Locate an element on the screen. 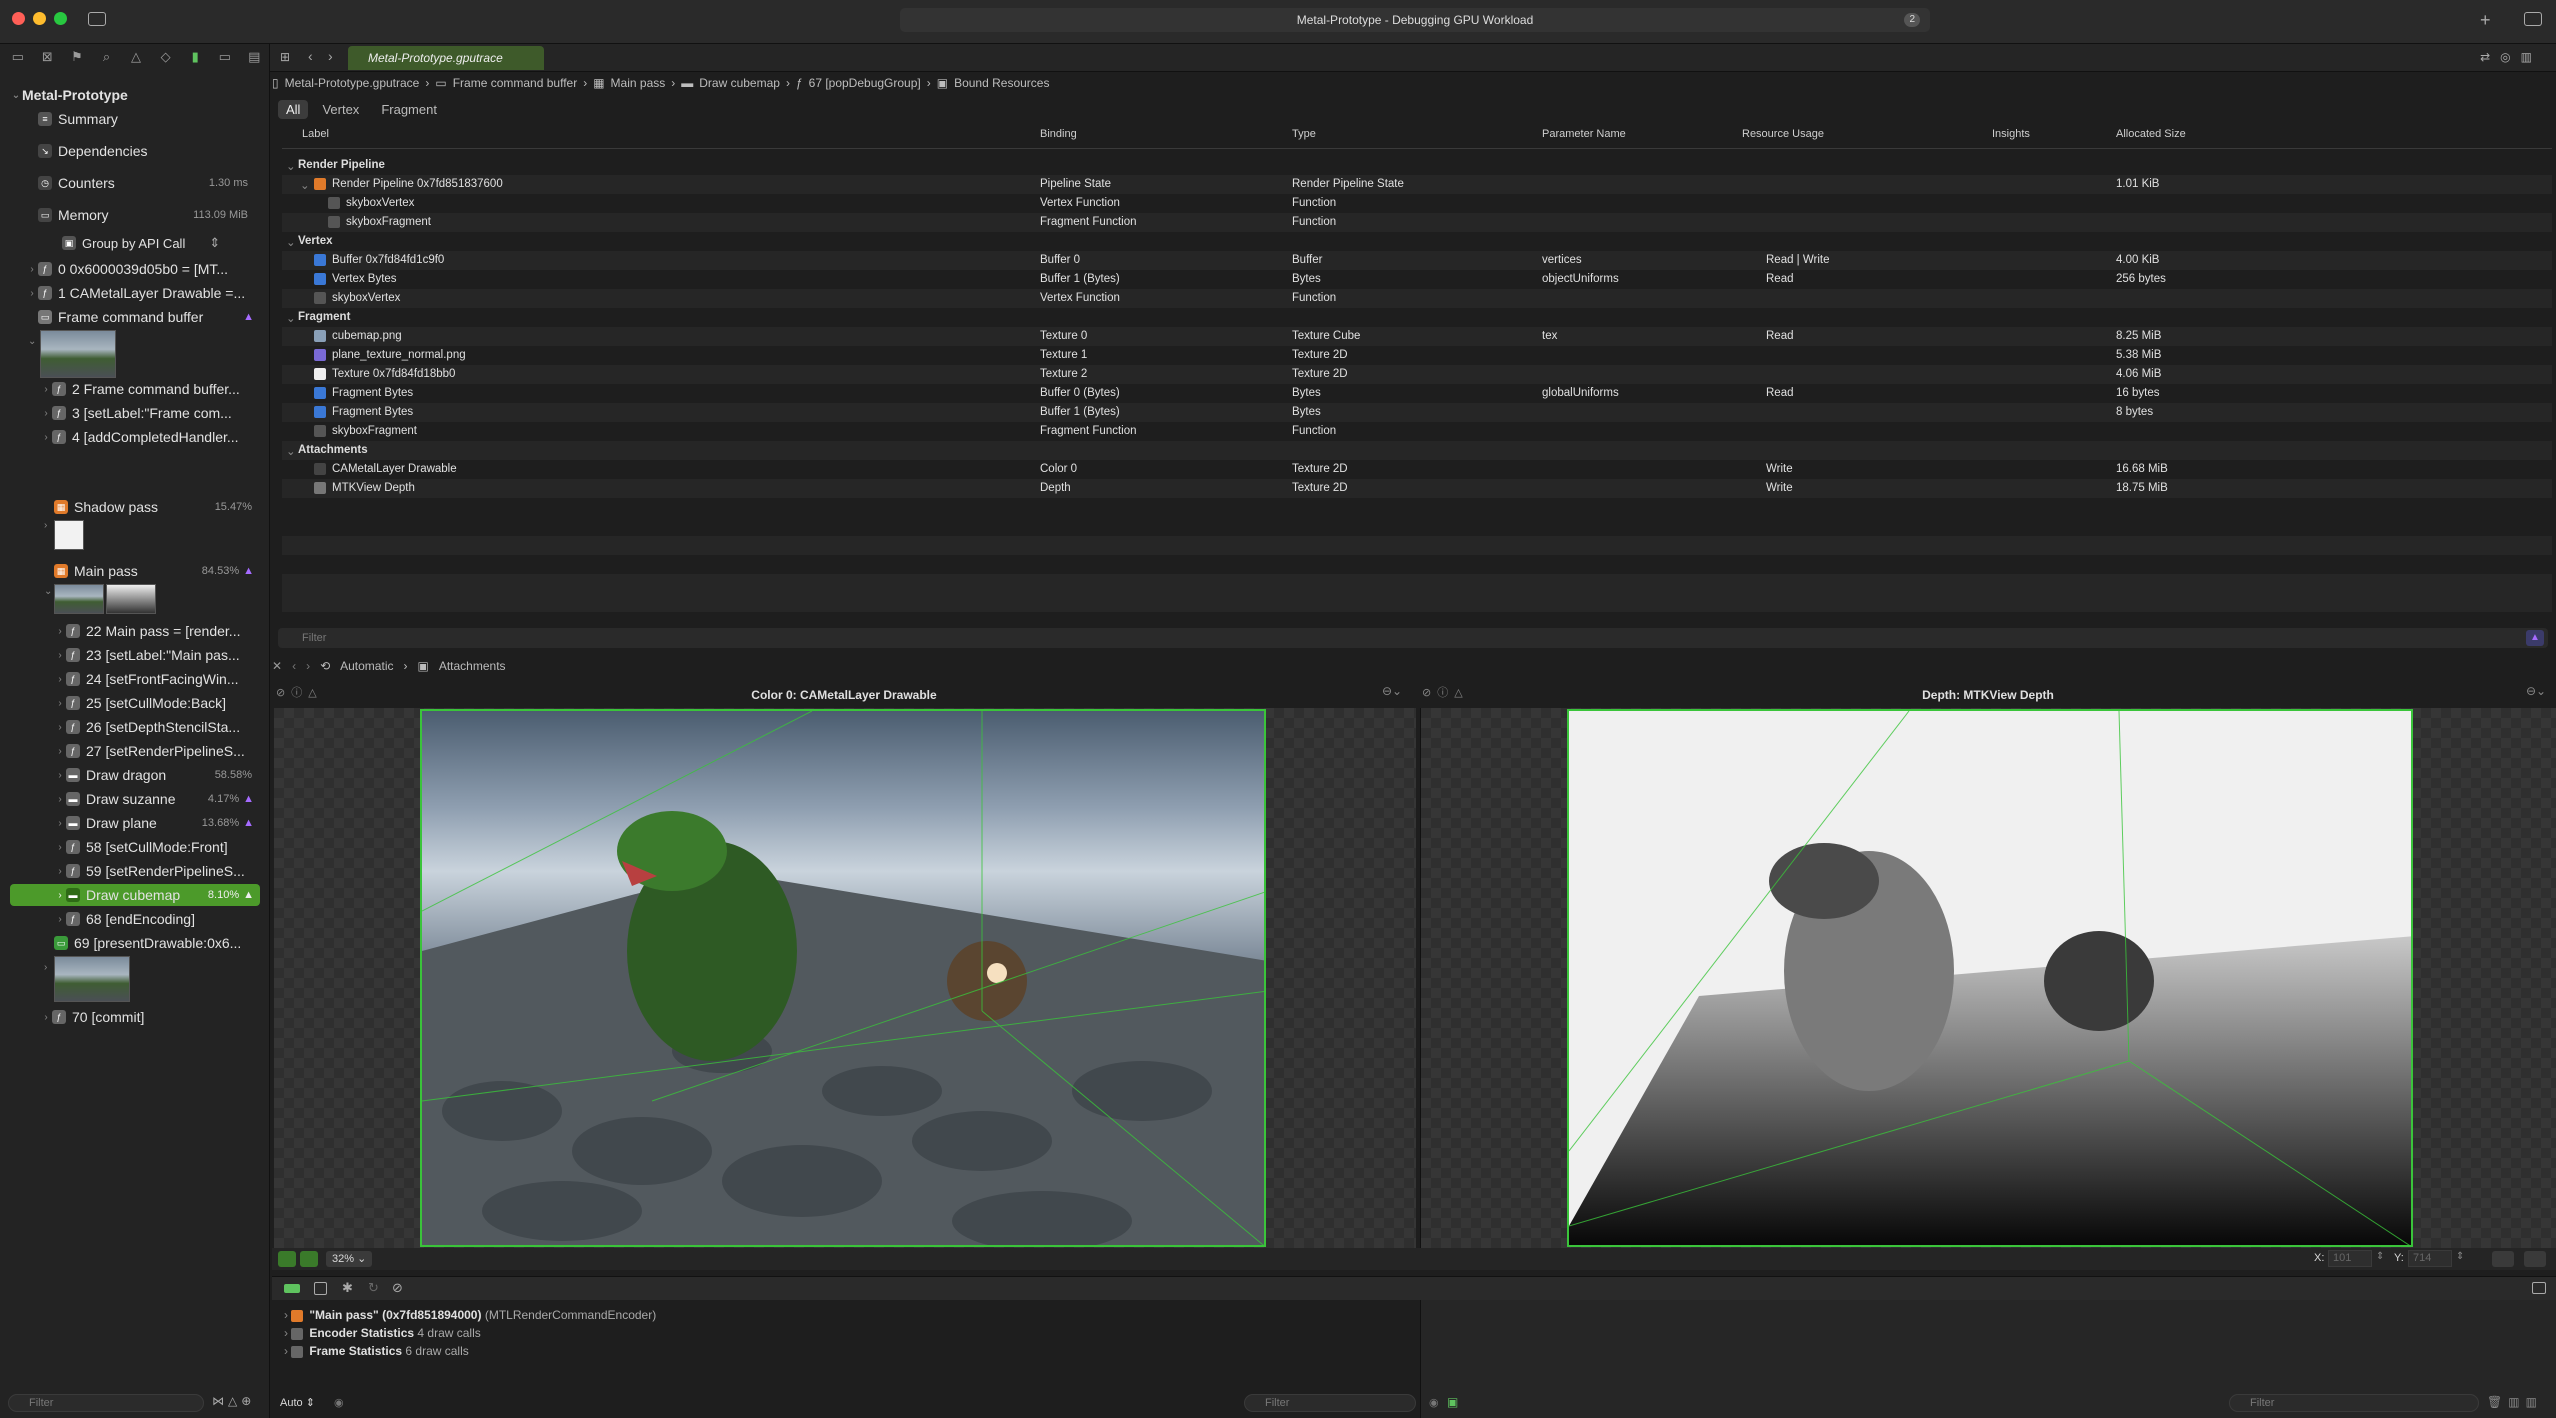  variable-row: › Encoder Statistics 4 draw calls is located at coordinates (382, 1333).